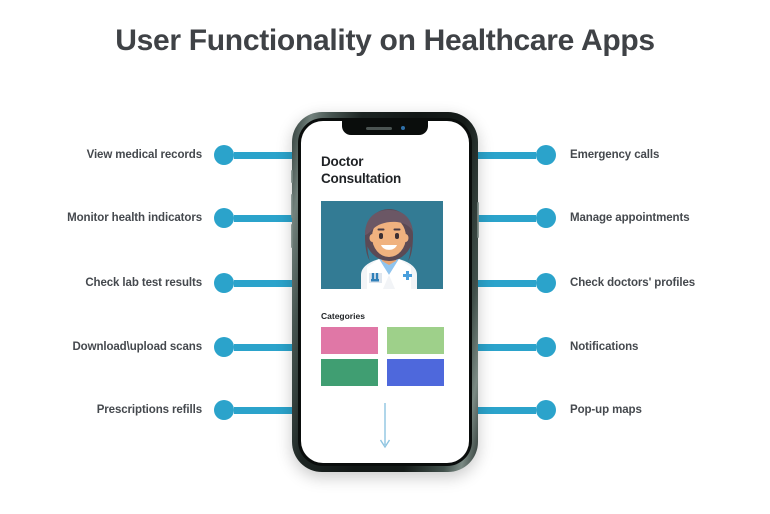  I want to click on feature-label-manage-appointments: Manage appointments, so click(630, 217).